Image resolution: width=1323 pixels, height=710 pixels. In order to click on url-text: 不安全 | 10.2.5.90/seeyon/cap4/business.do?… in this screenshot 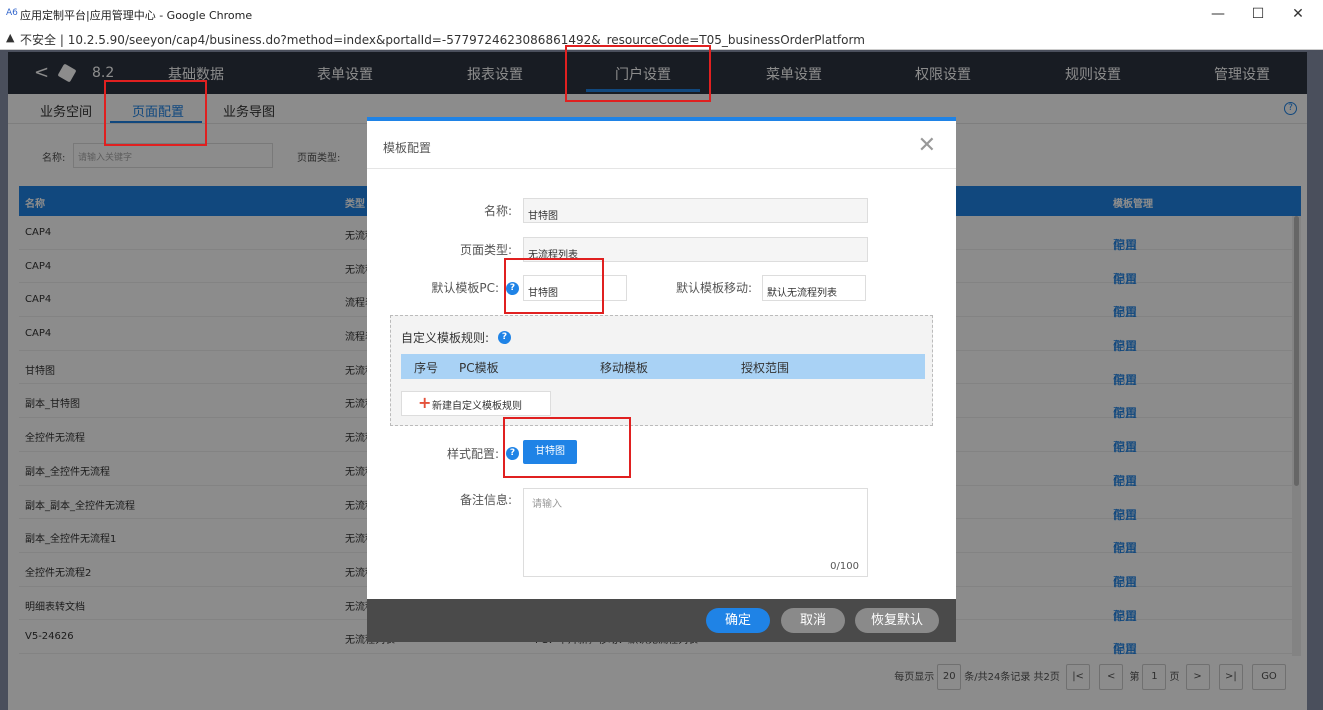, I will do `click(442, 39)`.